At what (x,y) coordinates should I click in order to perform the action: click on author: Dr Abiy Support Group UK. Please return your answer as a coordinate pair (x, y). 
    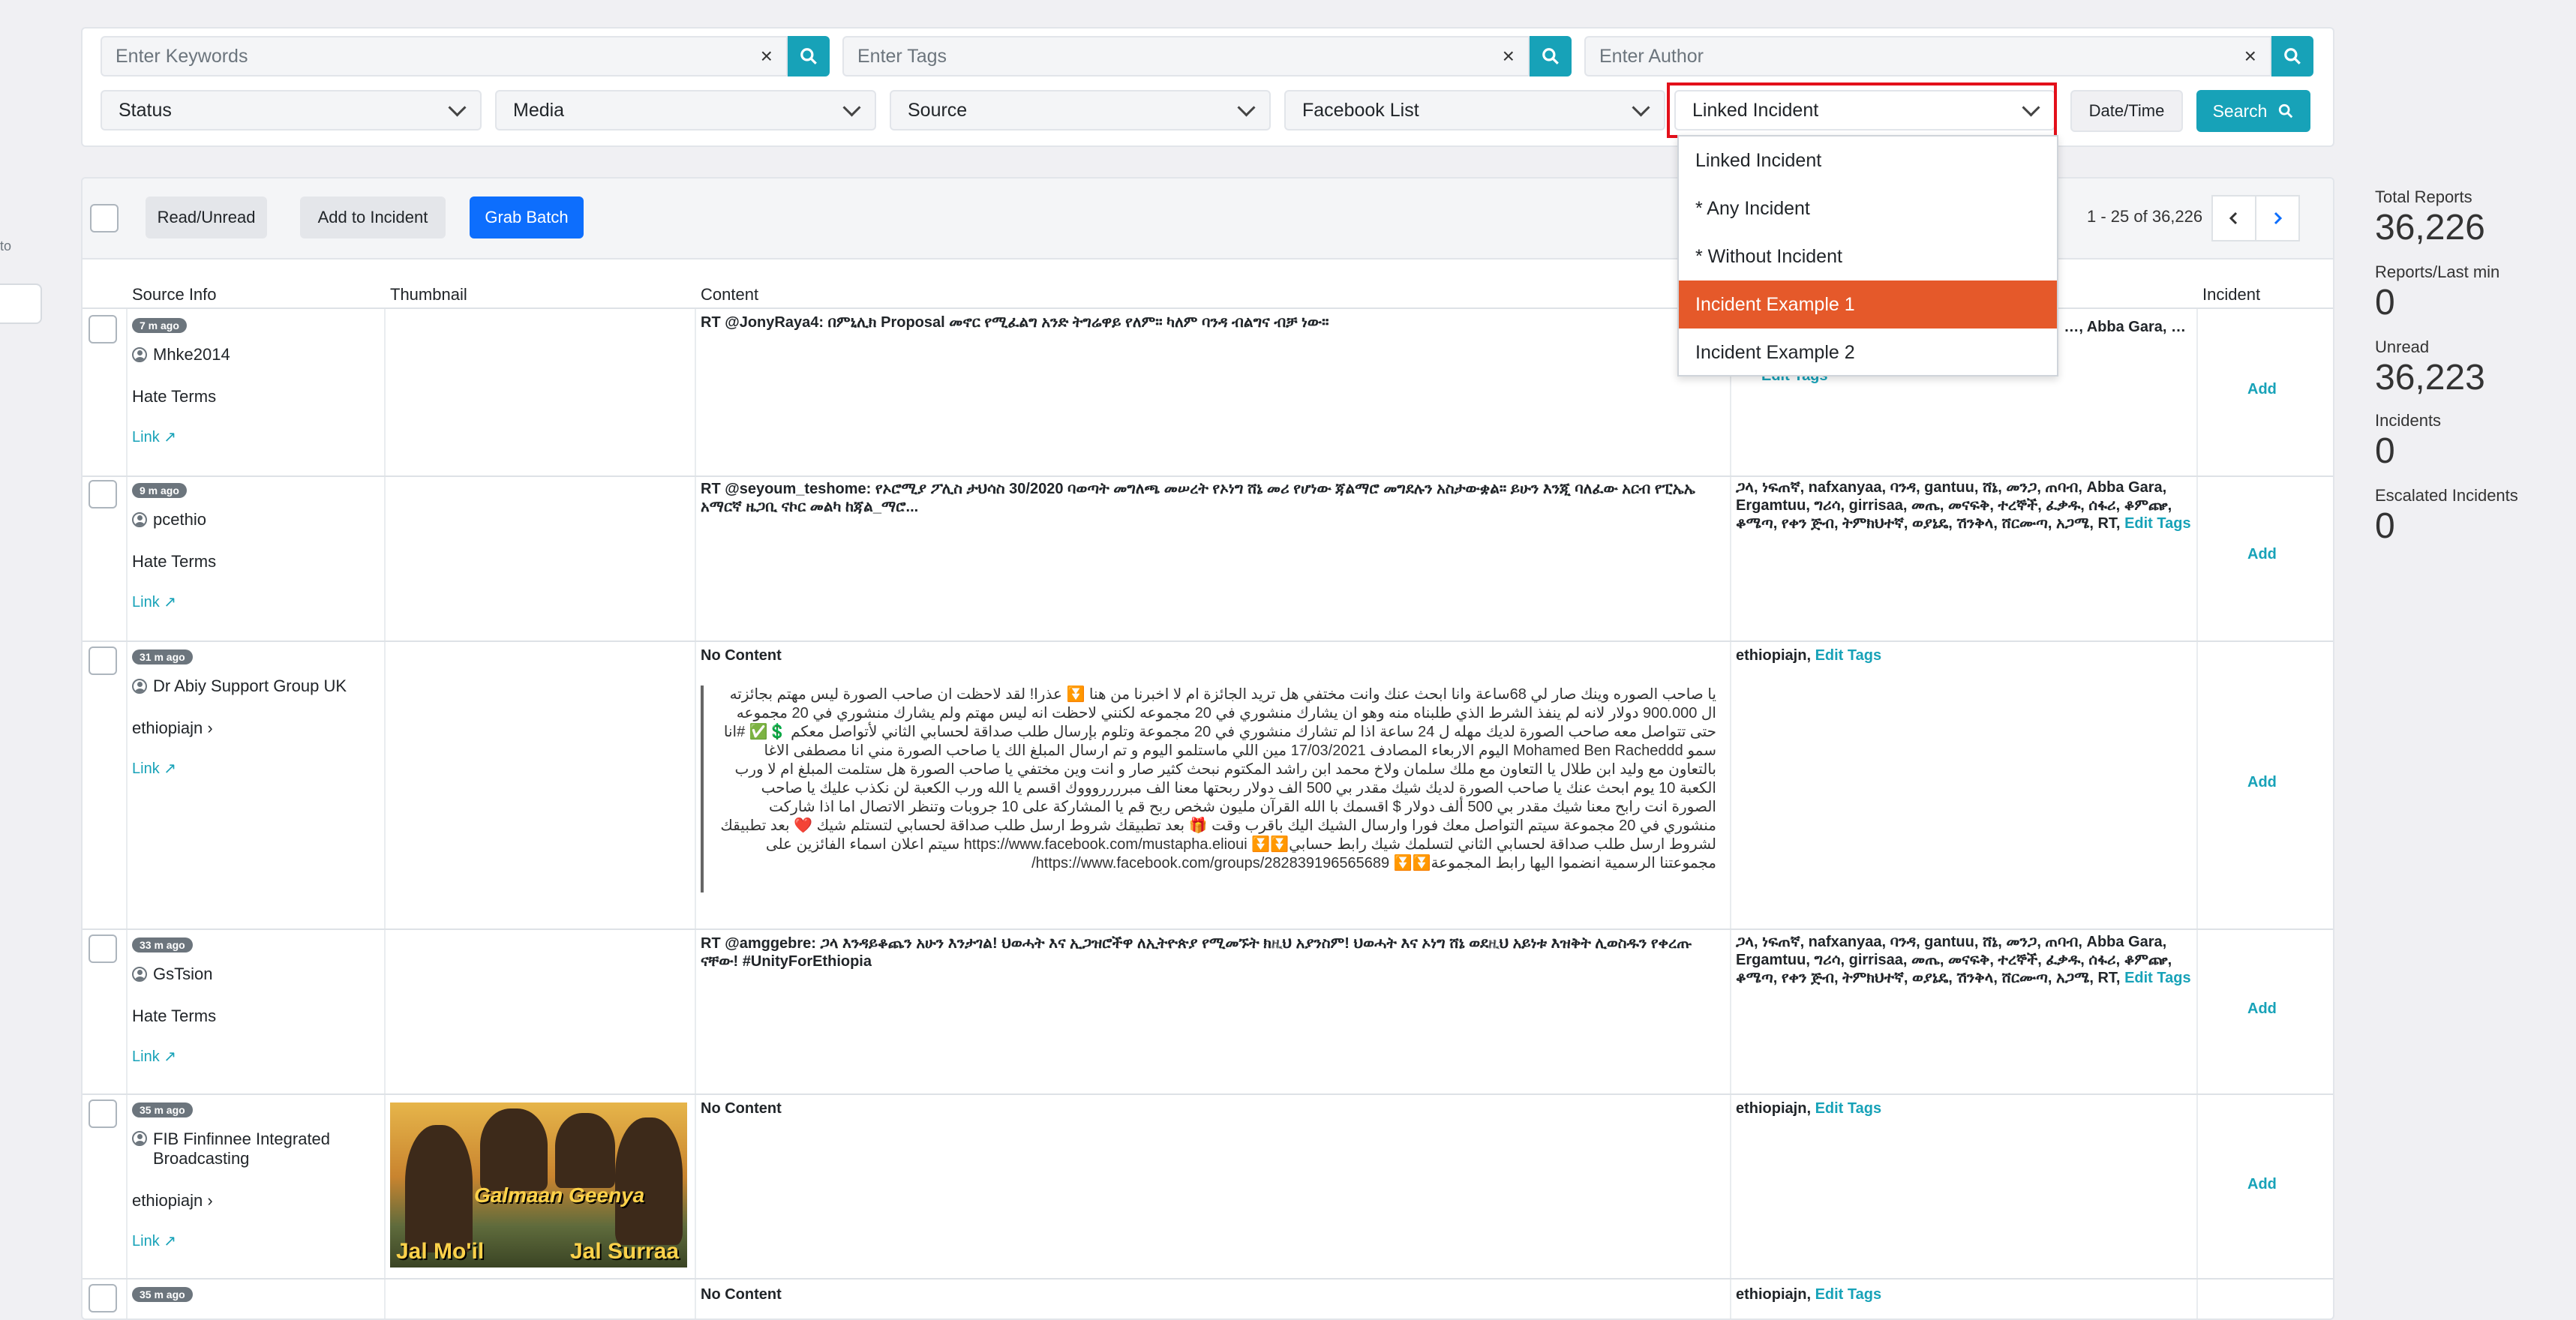
    Looking at the image, I should click on (239, 686).